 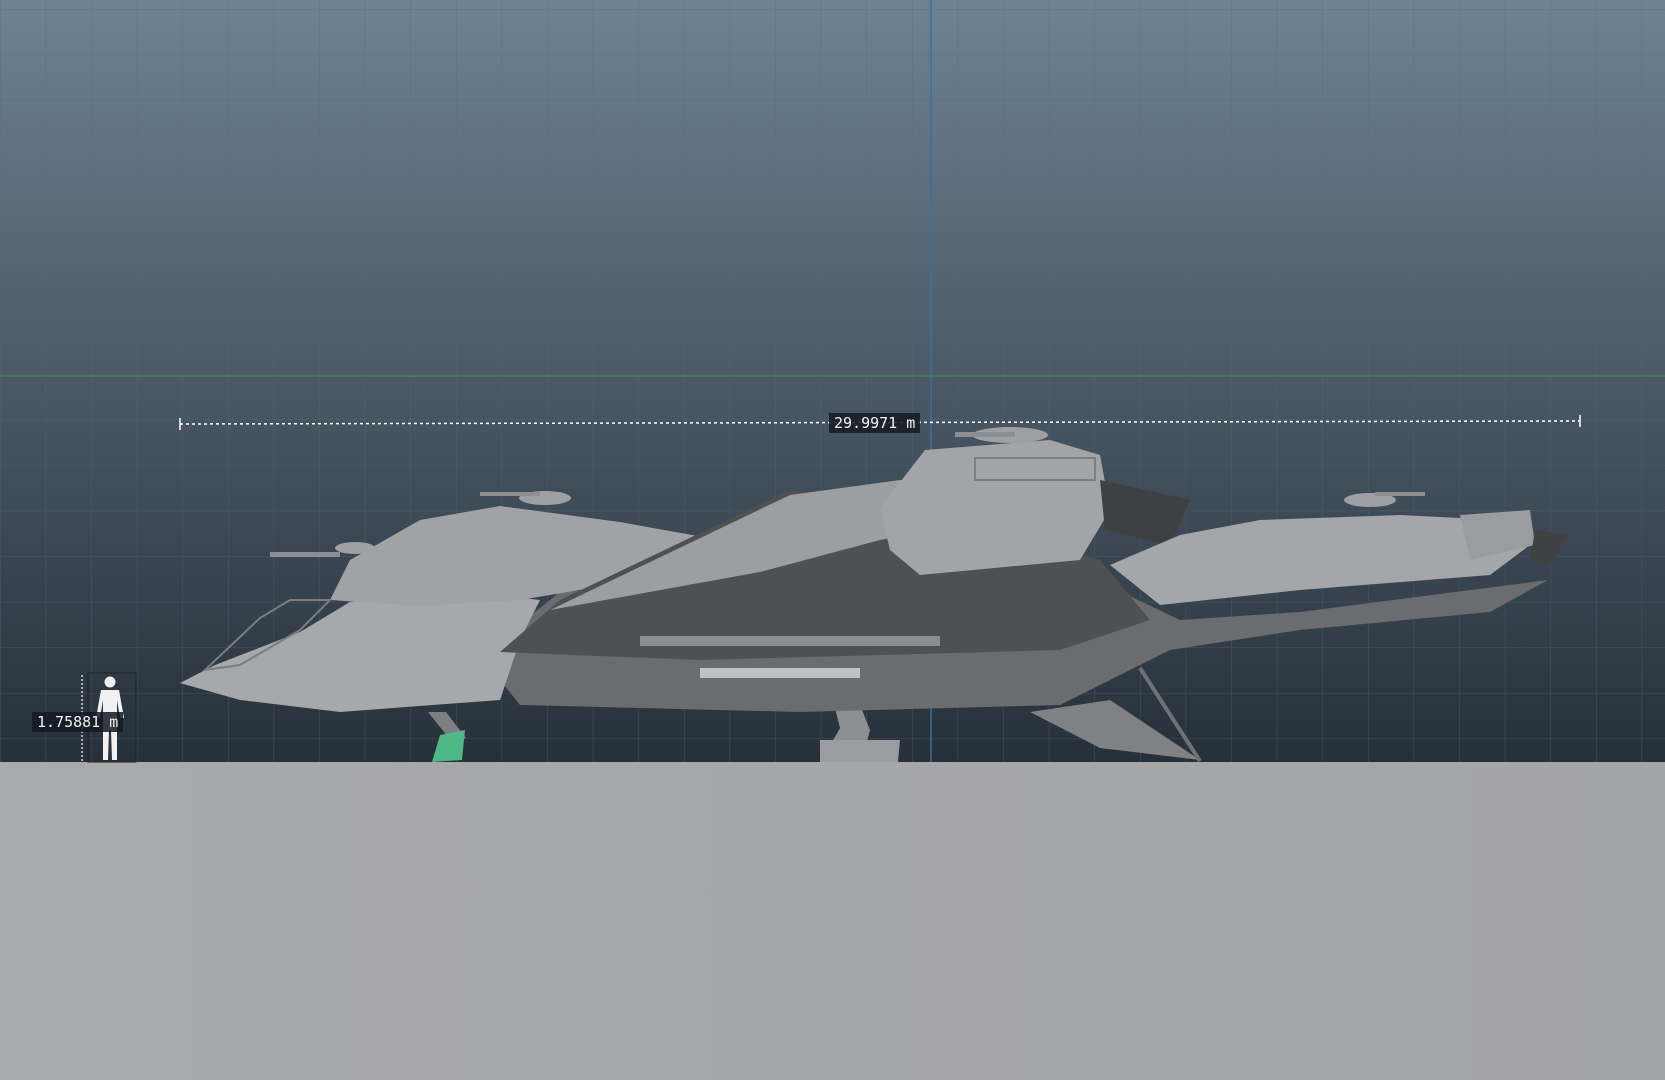 I want to click on hull-detail-bar, so click(x=780, y=673).